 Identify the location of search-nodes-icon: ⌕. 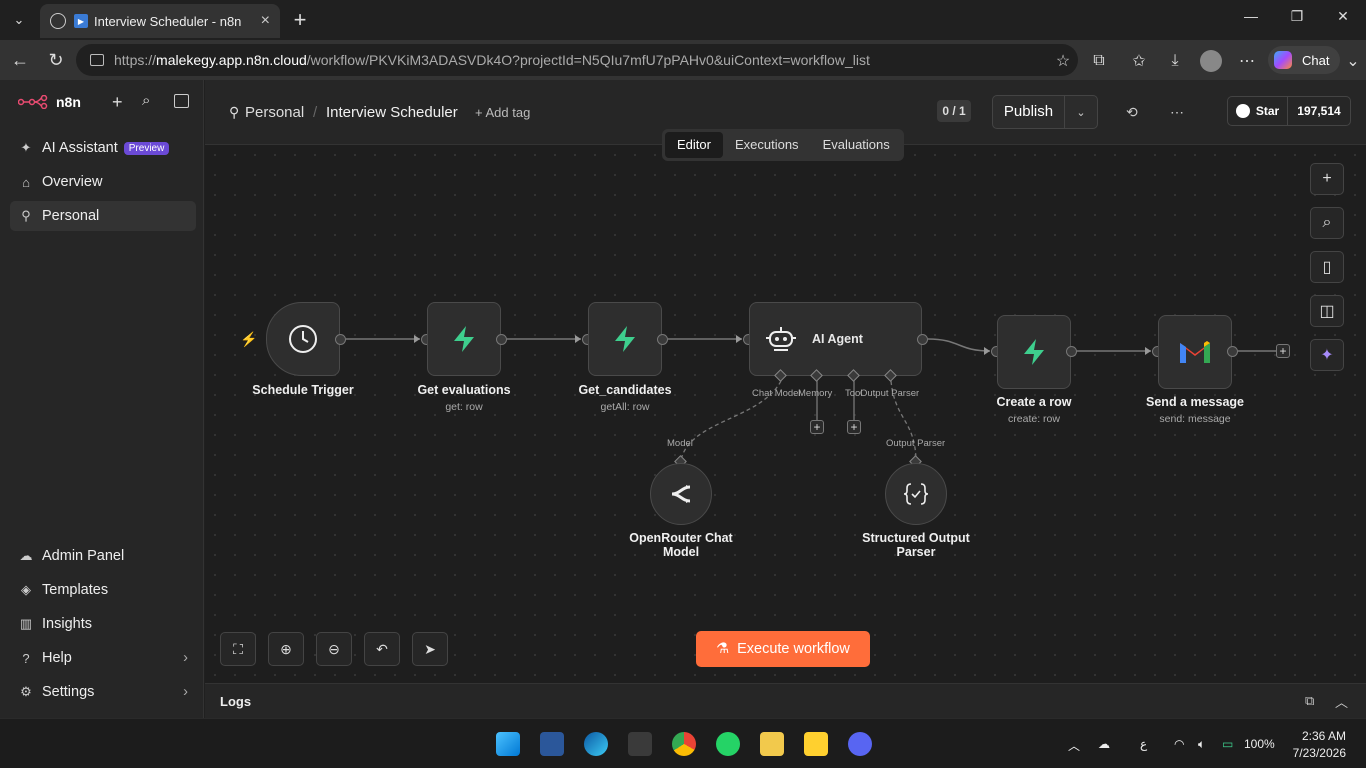
(1327, 223).